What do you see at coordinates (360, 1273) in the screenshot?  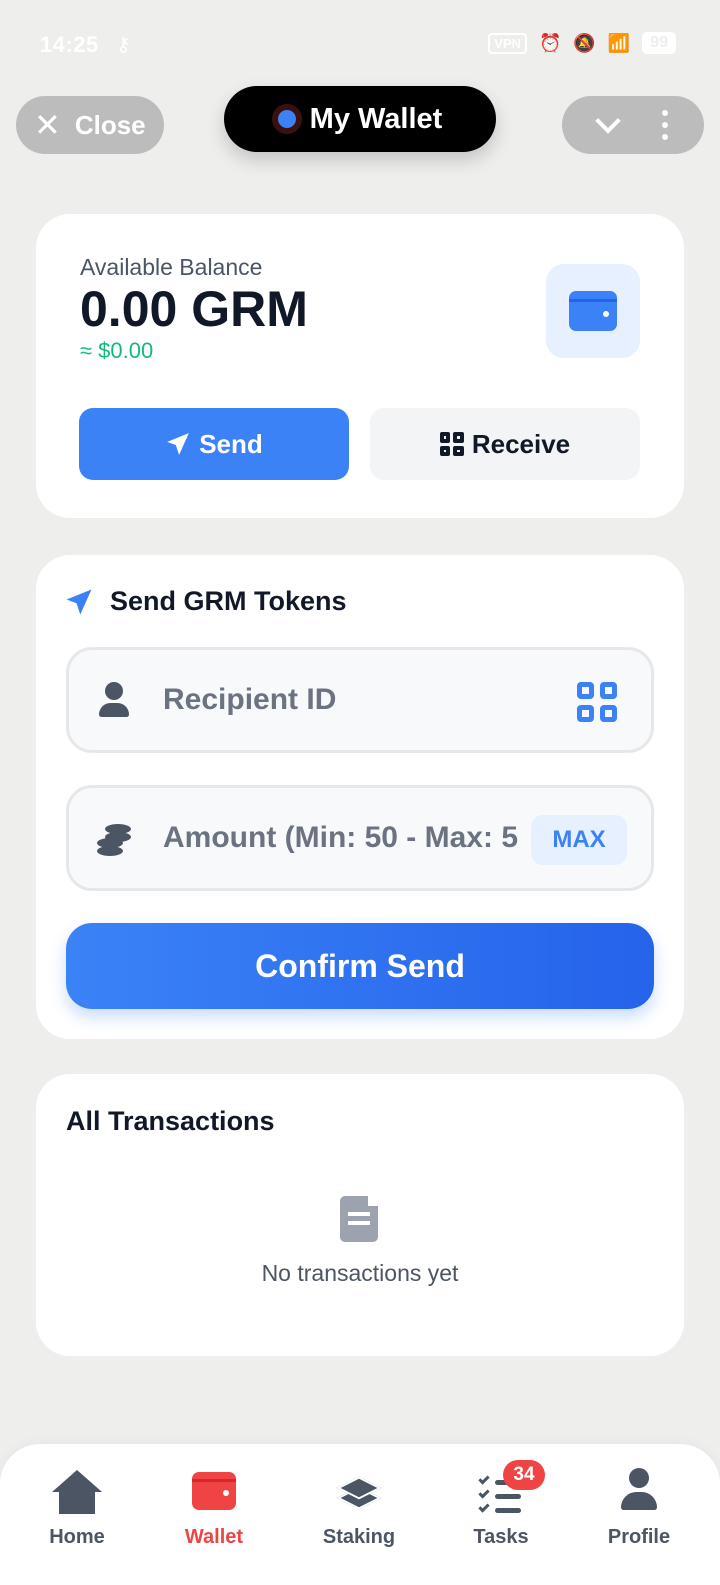 I see `empty-state-text: No transactions yet` at bounding box center [360, 1273].